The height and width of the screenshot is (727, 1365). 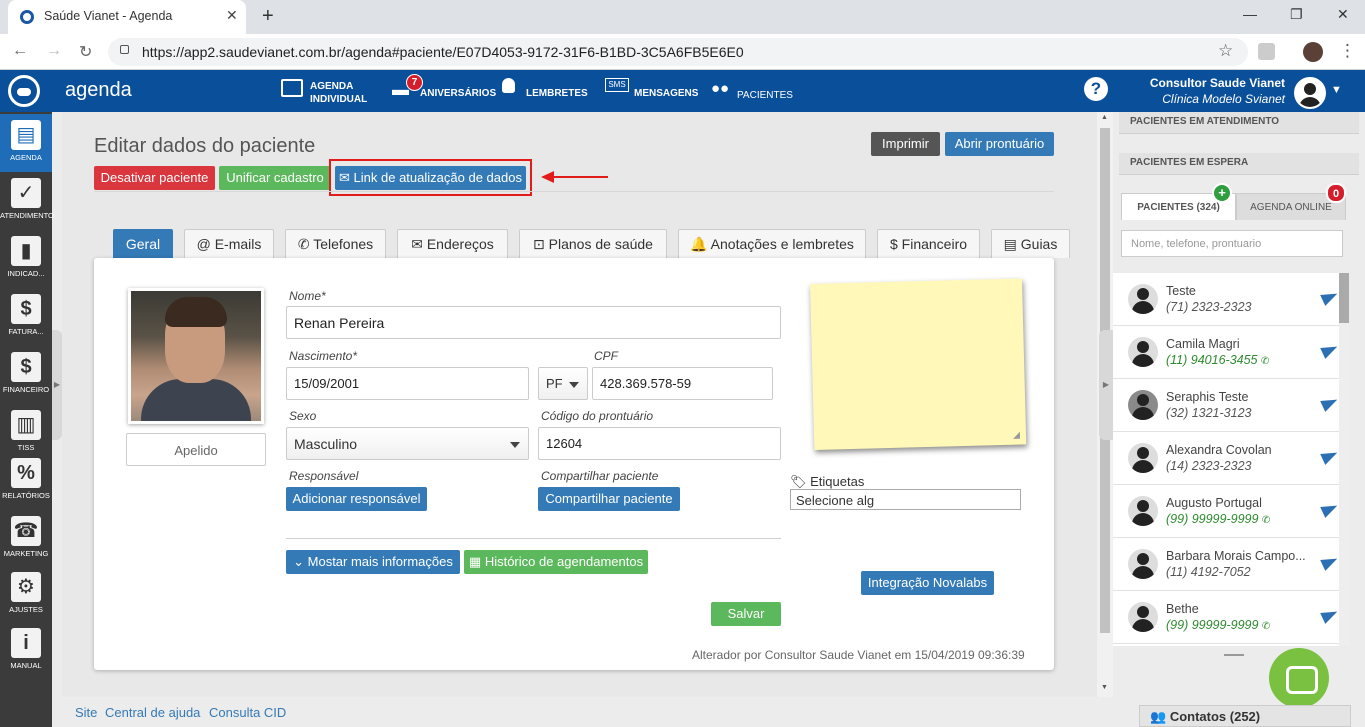 What do you see at coordinates (533, 322) in the screenshot?
I see `name-input: Renan Pereira` at bounding box center [533, 322].